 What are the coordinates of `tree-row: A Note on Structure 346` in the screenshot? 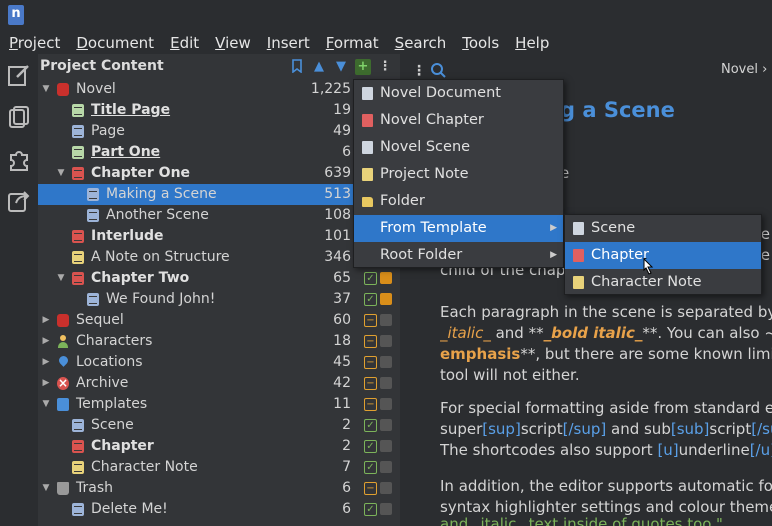 It's located at (219, 257).